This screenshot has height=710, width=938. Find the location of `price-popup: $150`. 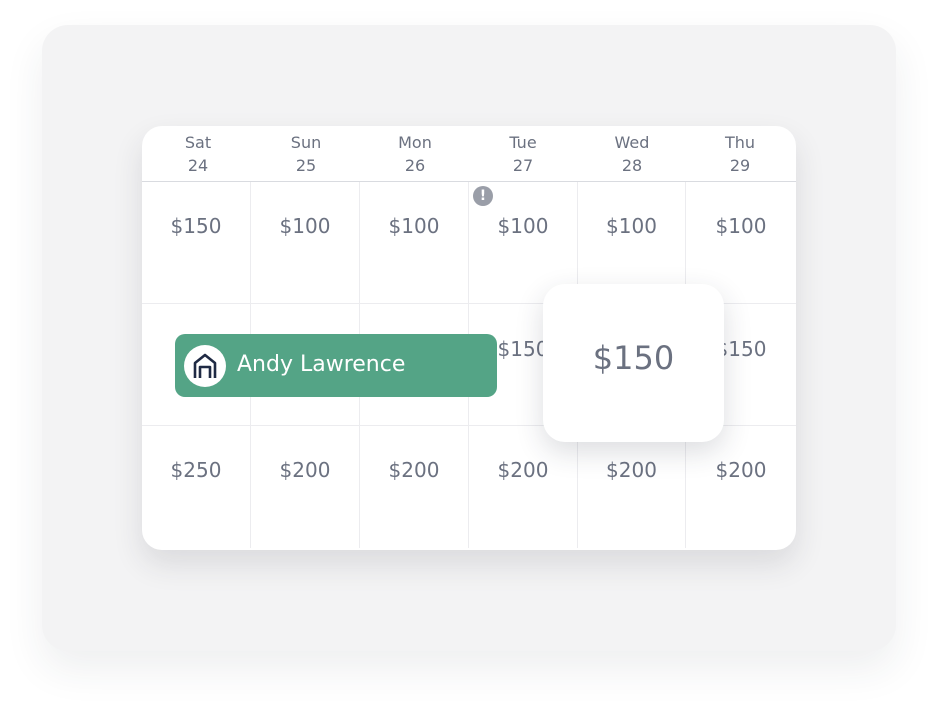

price-popup: $150 is located at coordinates (633, 363).